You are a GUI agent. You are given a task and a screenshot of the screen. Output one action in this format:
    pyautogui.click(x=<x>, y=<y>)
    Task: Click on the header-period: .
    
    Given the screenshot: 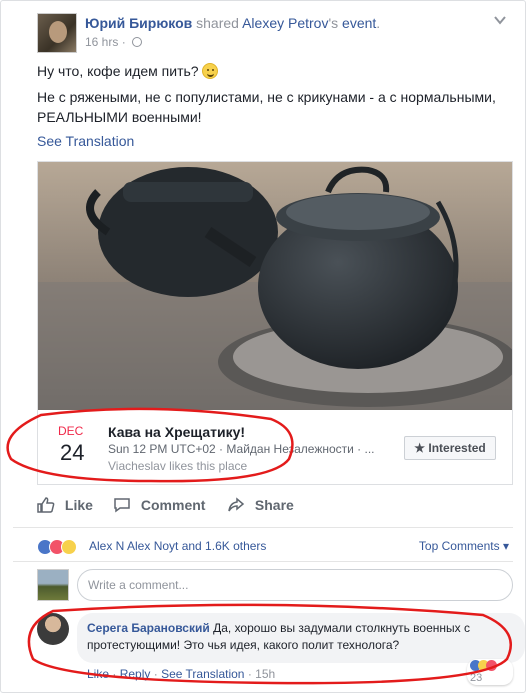 What is the action you would take?
    pyautogui.click(x=378, y=23)
    